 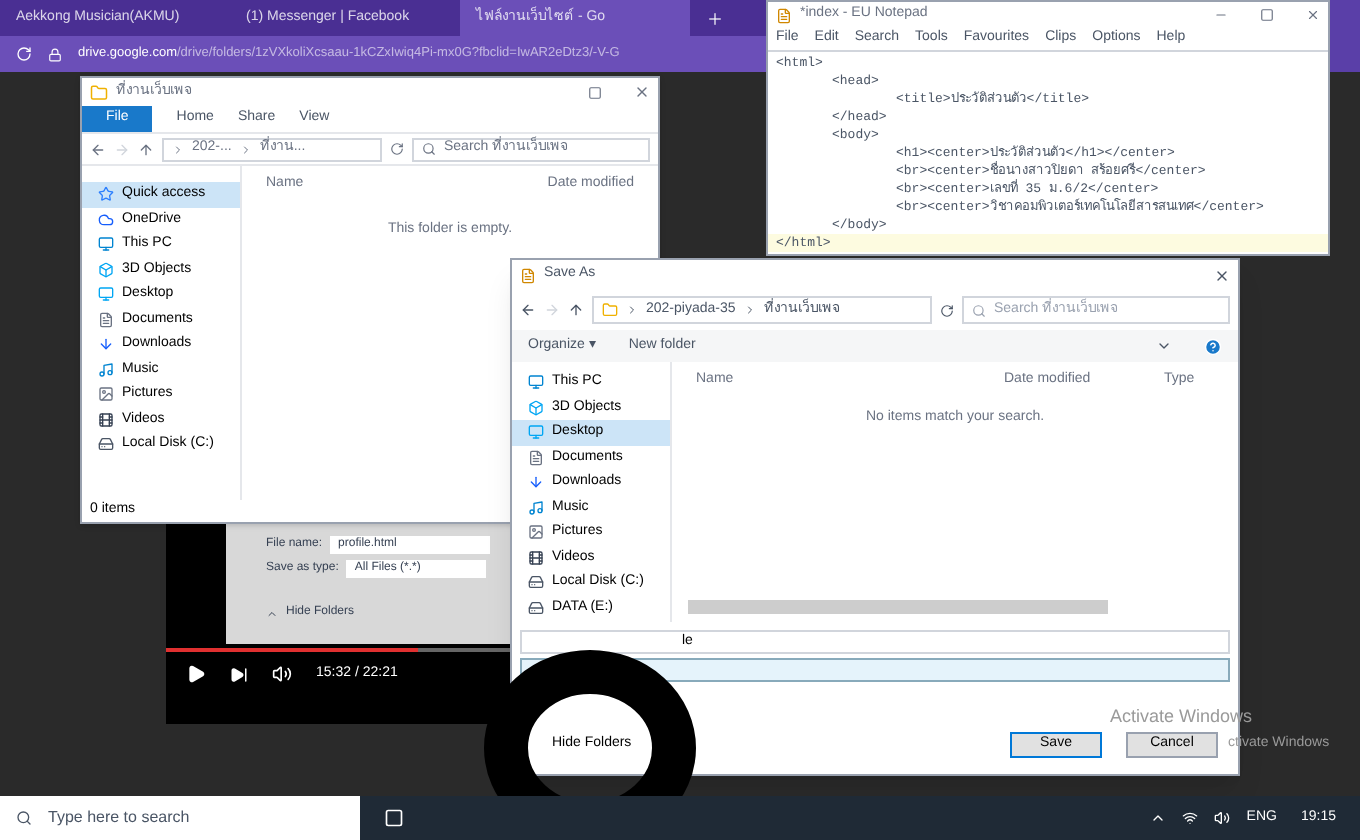 I want to click on dialog-icon, so click(x=528, y=275).